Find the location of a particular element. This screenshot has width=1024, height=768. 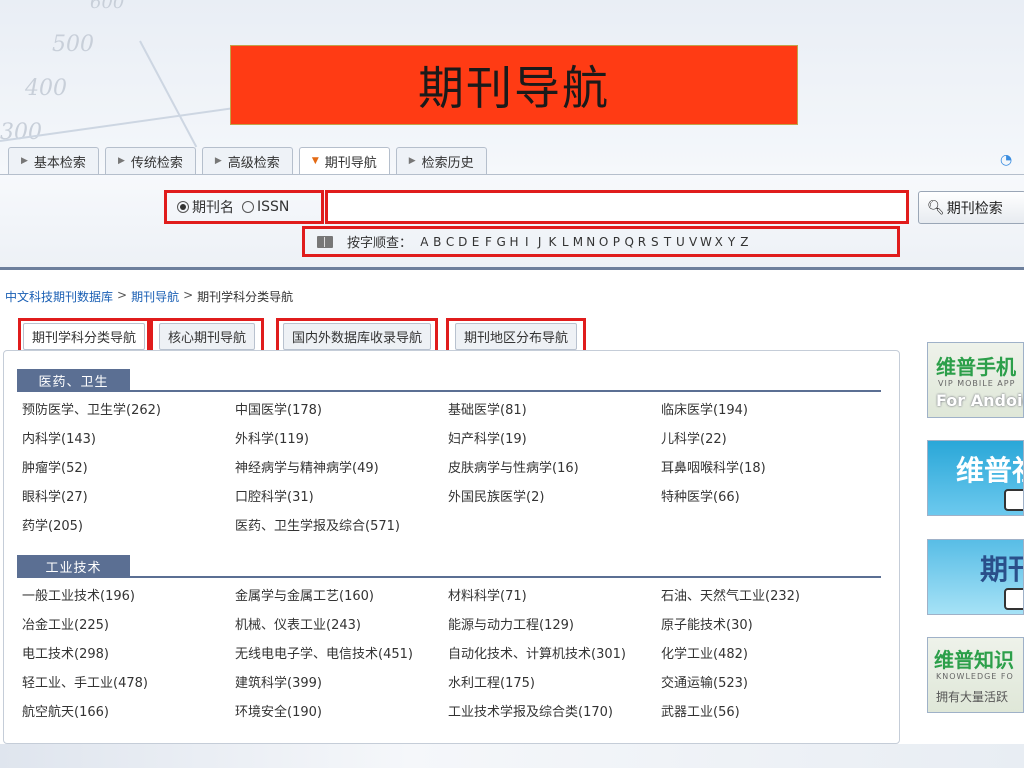

alpha-letter-l: L is located at coordinates (565, 242).